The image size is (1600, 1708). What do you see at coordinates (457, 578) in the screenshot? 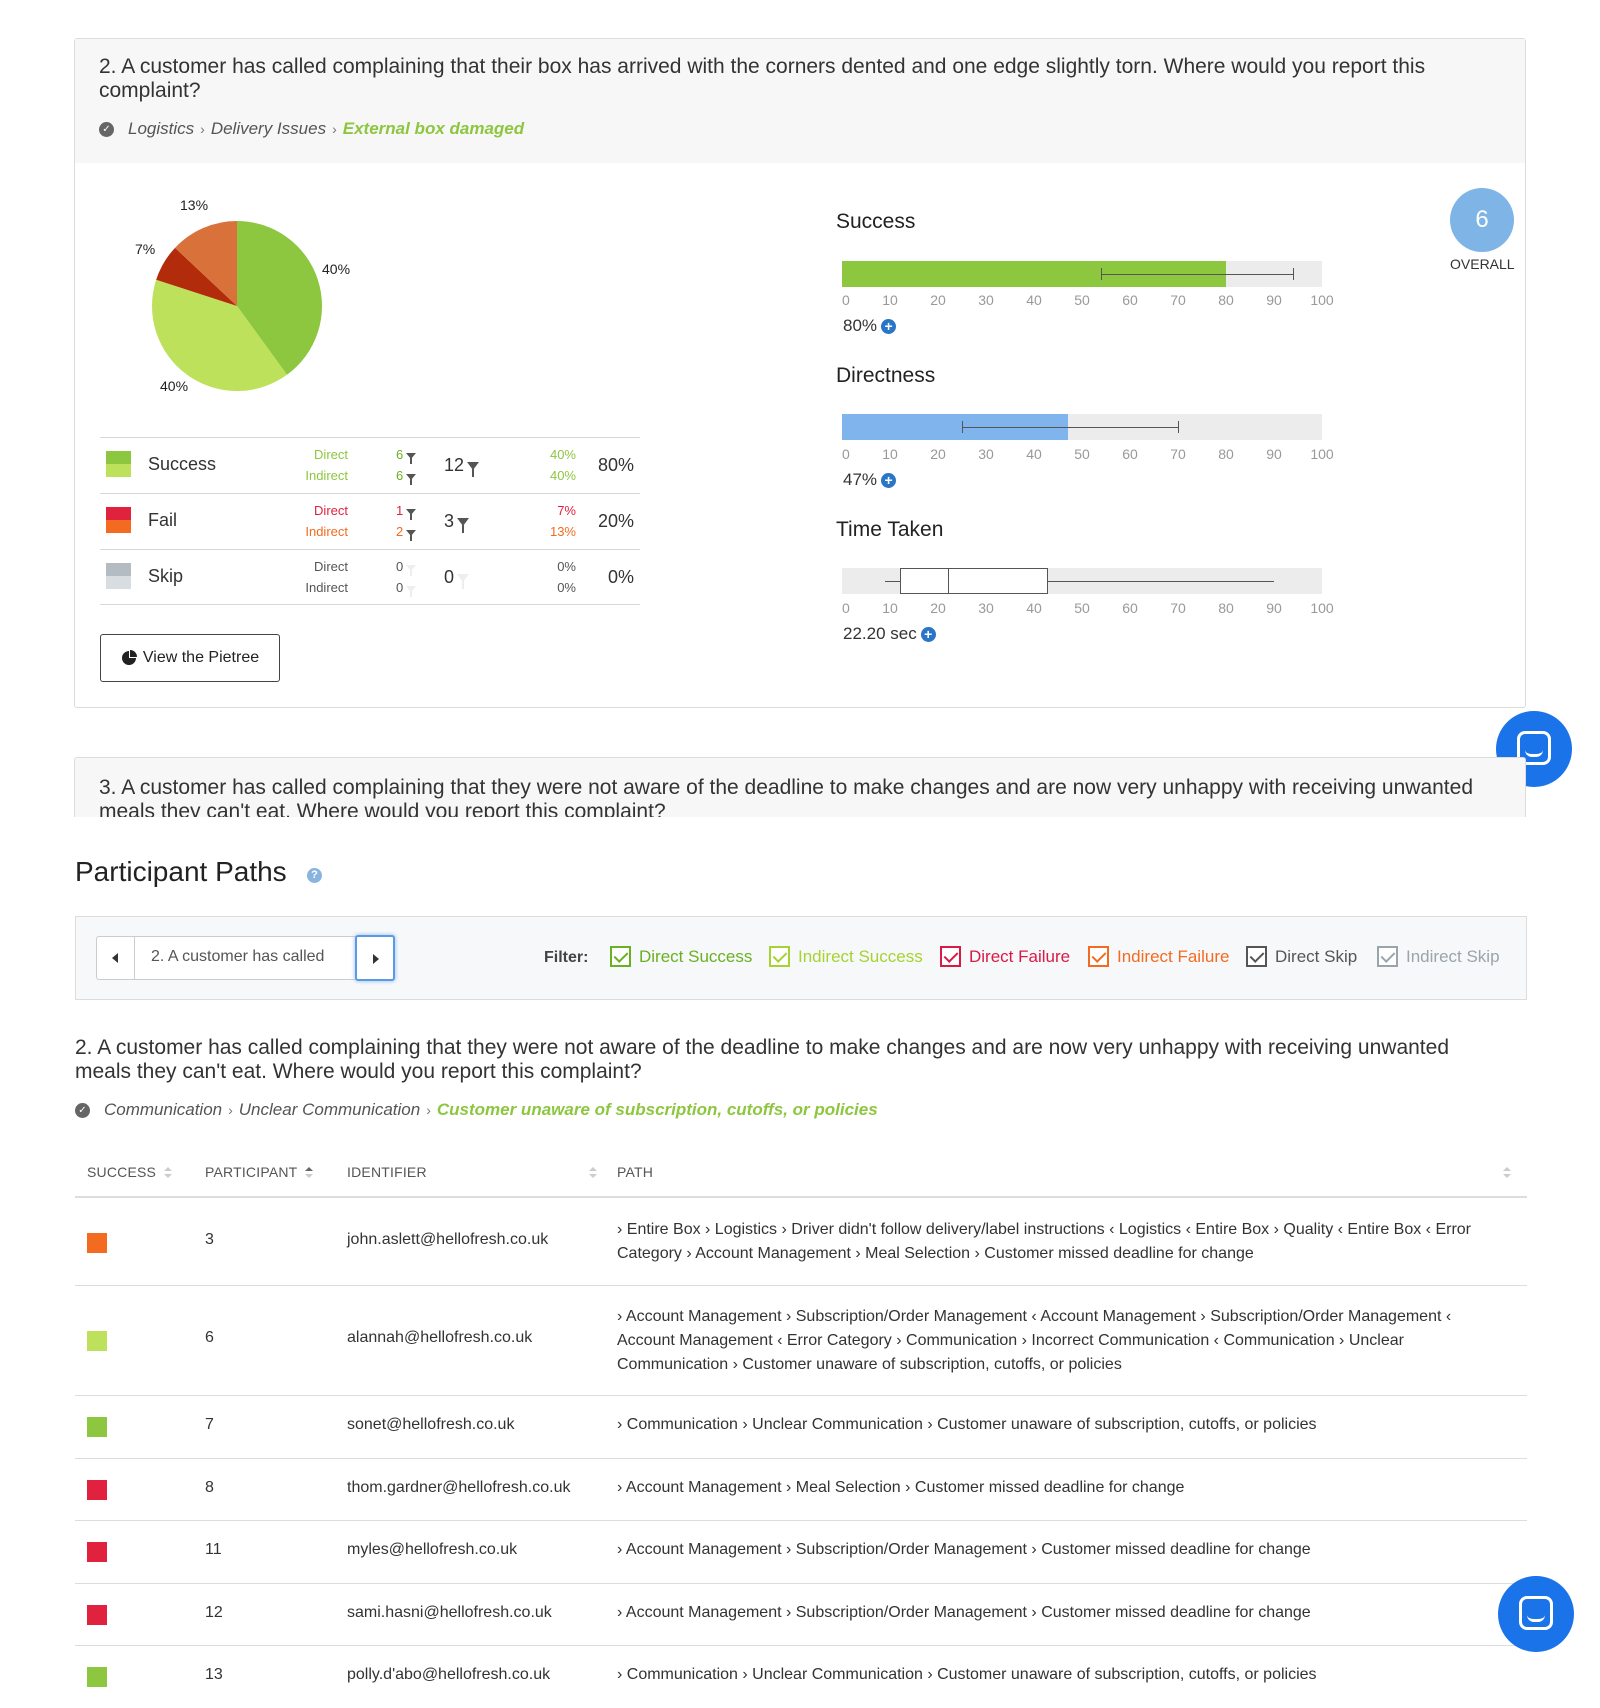
I see `total-count: 0` at bounding box center [457, 578].